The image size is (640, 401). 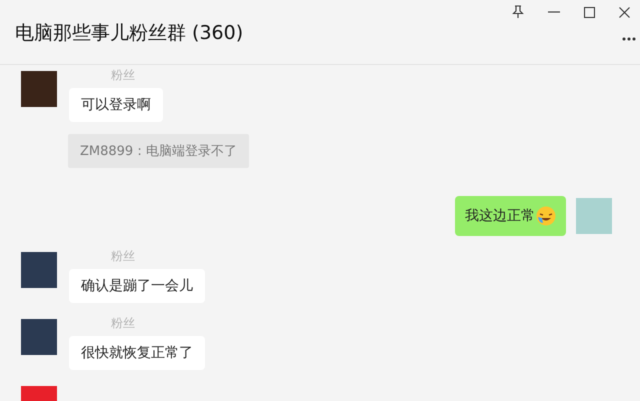 I want to click on more-icon, so click(x=629, y=39).